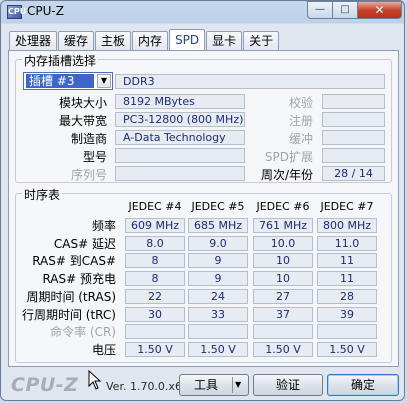 The image size is (407, 403). Describe the element at coordinates (363, 385) in the screenshot. I see `ok-button: 确定` at that location.